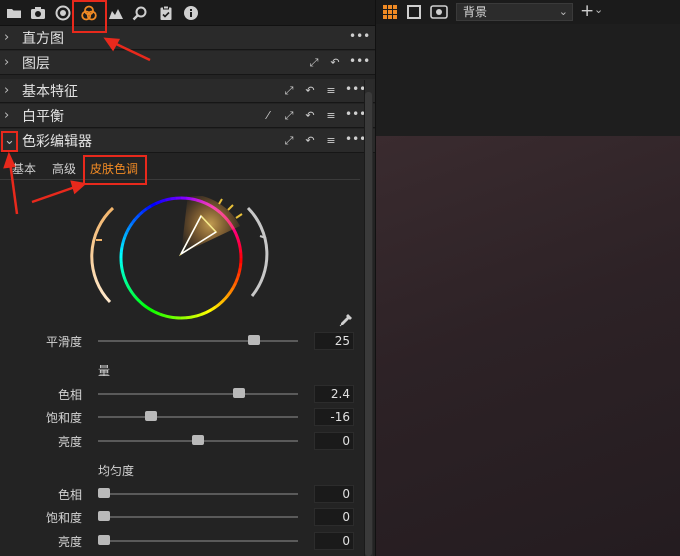  Describe the element at coordinates (151, 416) in the screenshot. I see `amount-saturation-slider-thumb` at that location.